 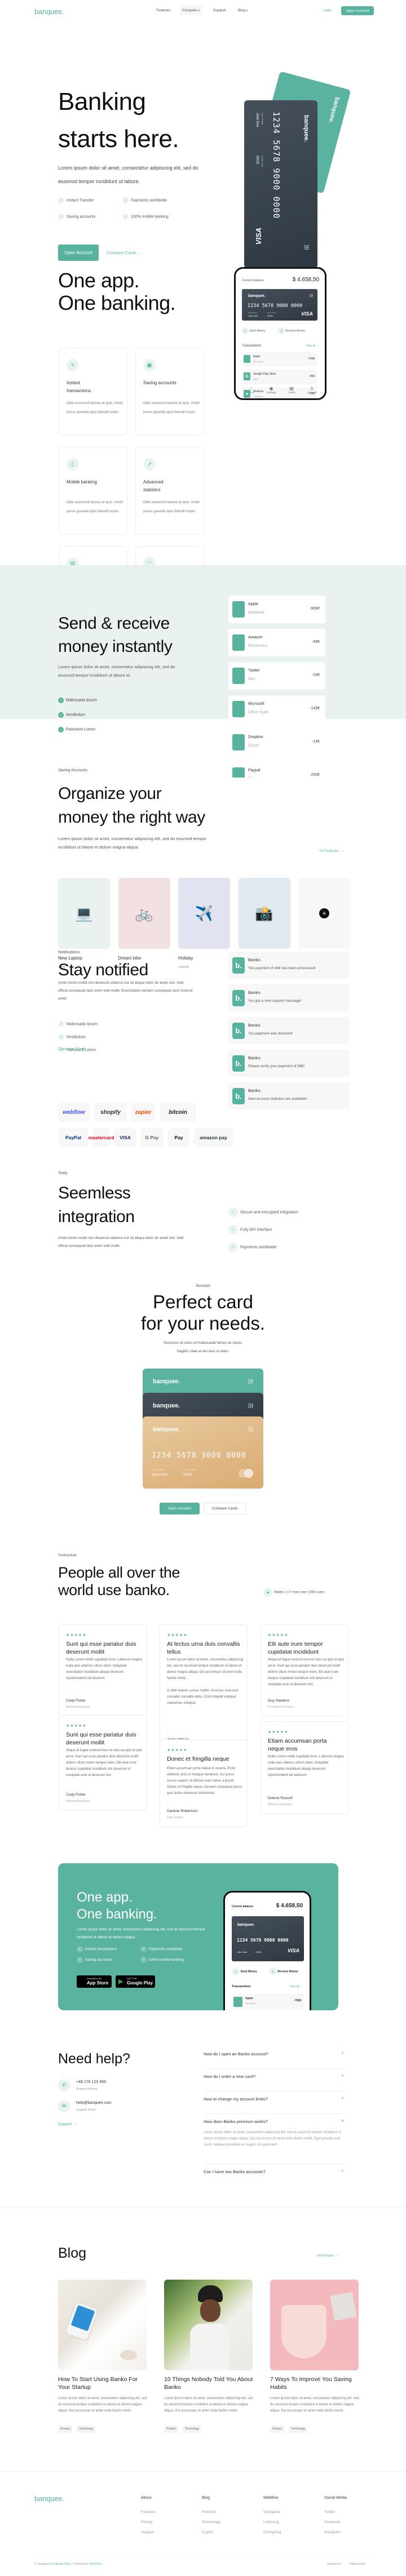 I want to click on brand-logo: banquee., so click(x=49, y=11).